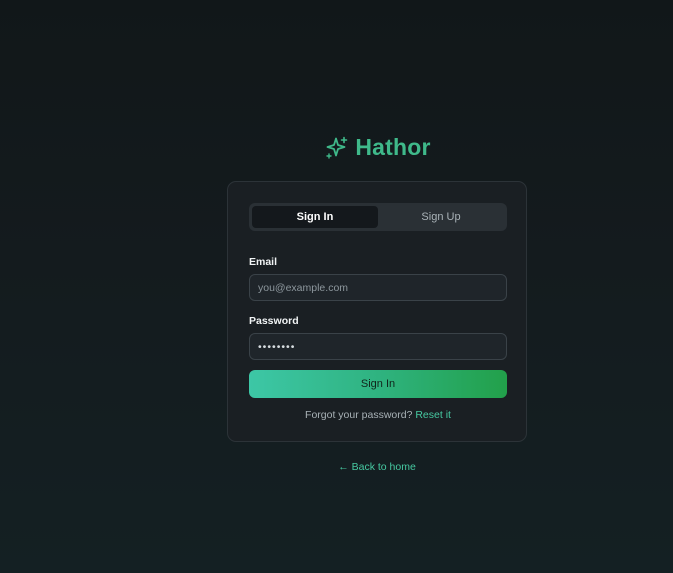  I want to click on password-label: Password, so click(274, 321).